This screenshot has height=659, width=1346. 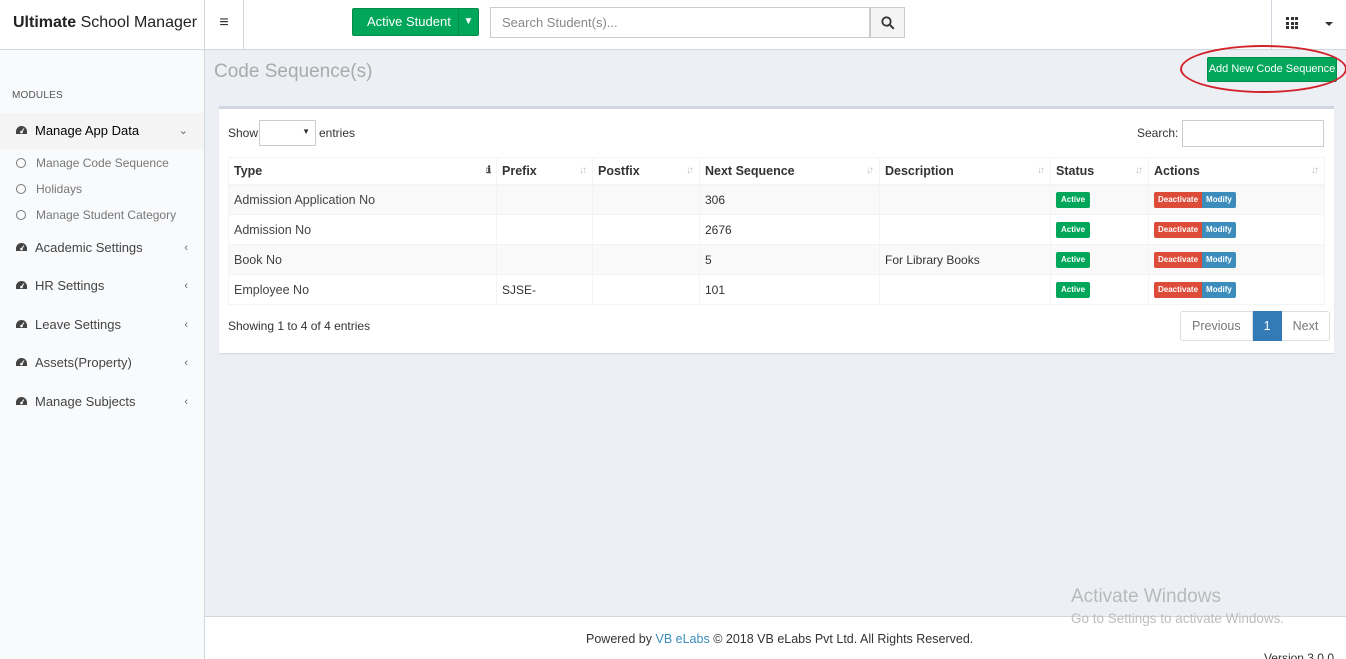 I want to click on grid-icon, so click(x=1292, y=23).